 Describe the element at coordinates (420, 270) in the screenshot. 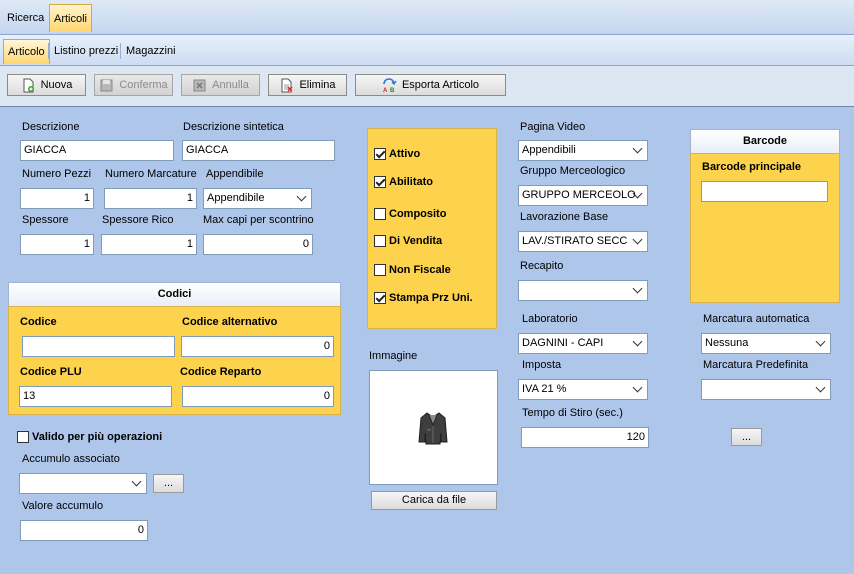

I see `non-fiscale-label: Non Fiscale` at that location.